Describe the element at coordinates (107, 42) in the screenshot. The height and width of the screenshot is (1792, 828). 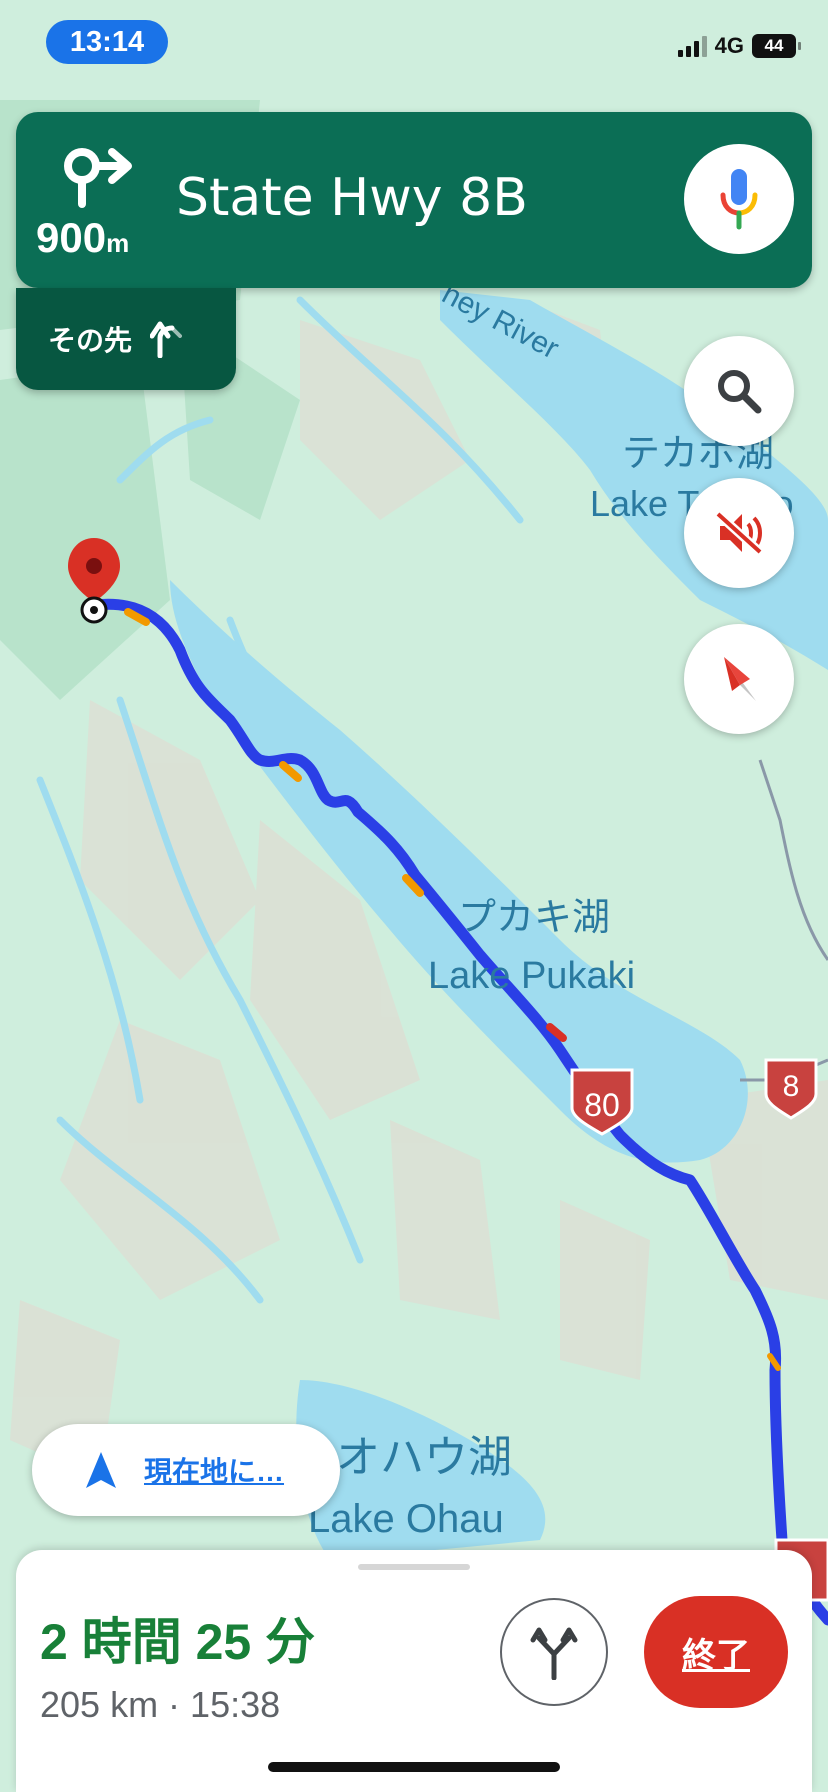
I see `status-time: 13:14` at that location.